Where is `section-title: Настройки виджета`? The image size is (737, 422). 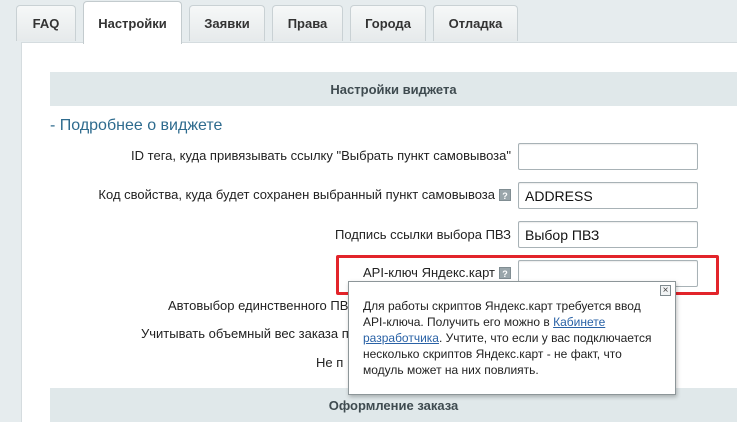 section-title: Настройки виджета is located at coordinates (393, 89).